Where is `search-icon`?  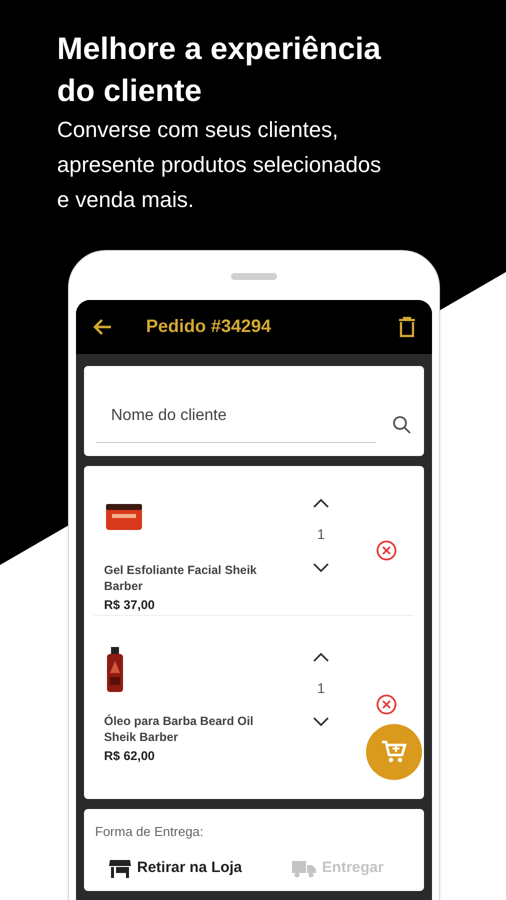
search-icon is located at coordinates (402, 424).